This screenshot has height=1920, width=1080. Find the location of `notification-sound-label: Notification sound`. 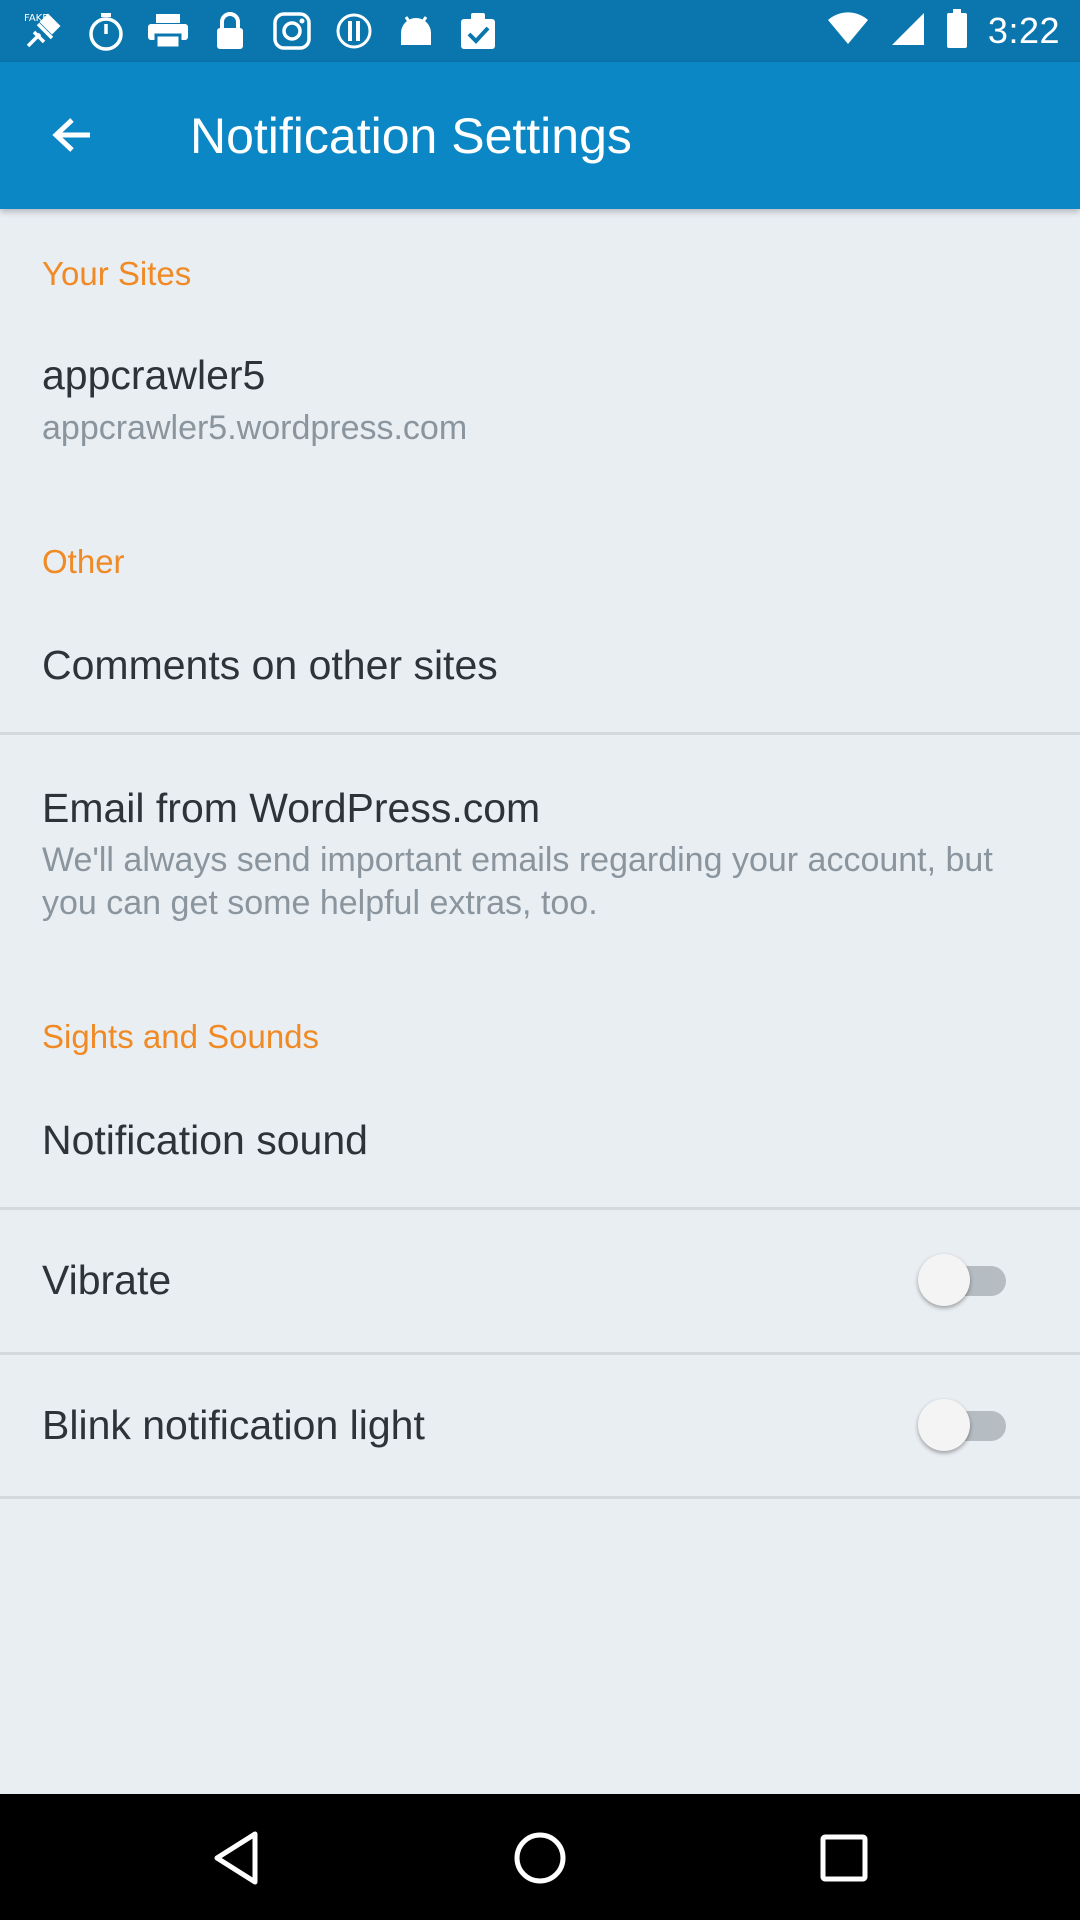

notification-sound-label: Notification sound is located at coordinates (205, 1140).